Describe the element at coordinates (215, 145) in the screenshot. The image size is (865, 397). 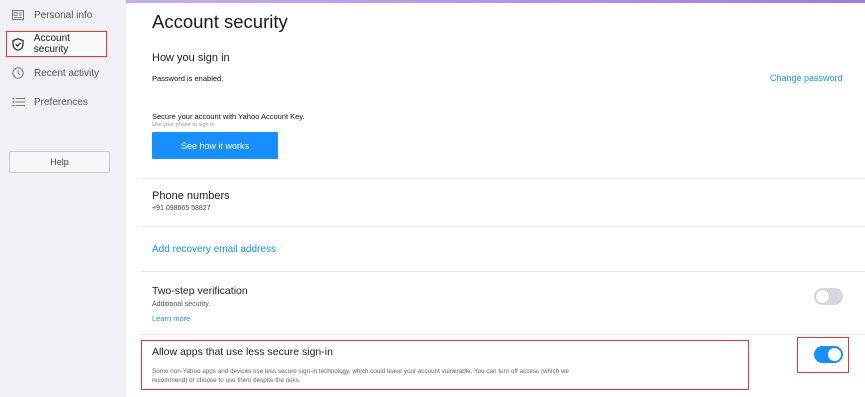
I see `see-how-it-works-button: See how it works` at that location.